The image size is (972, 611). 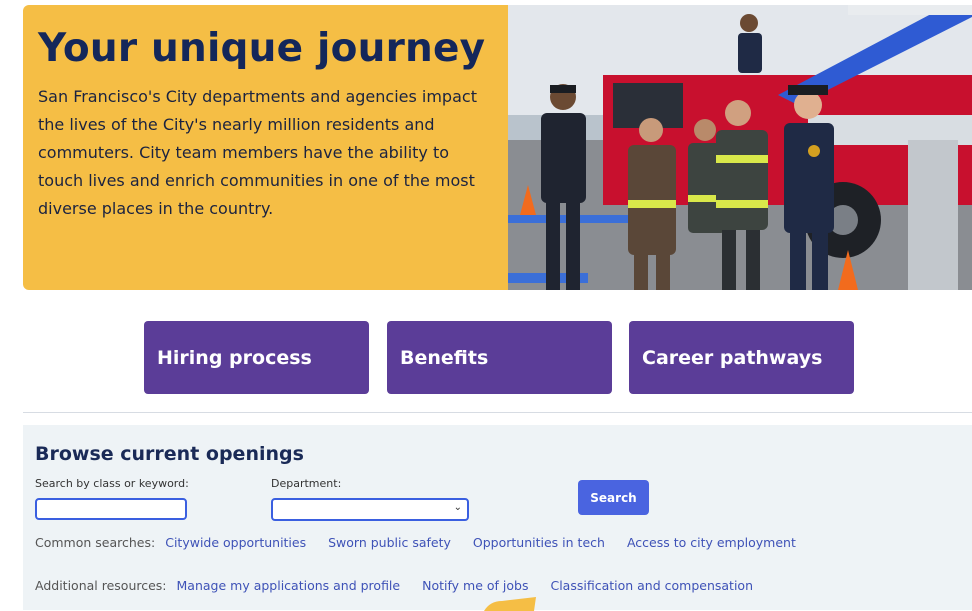 What do you see at coordinates (95, 542) in the screenshot?
I see `common-searches-label: Common searches:` at bounding box center [95, 542].